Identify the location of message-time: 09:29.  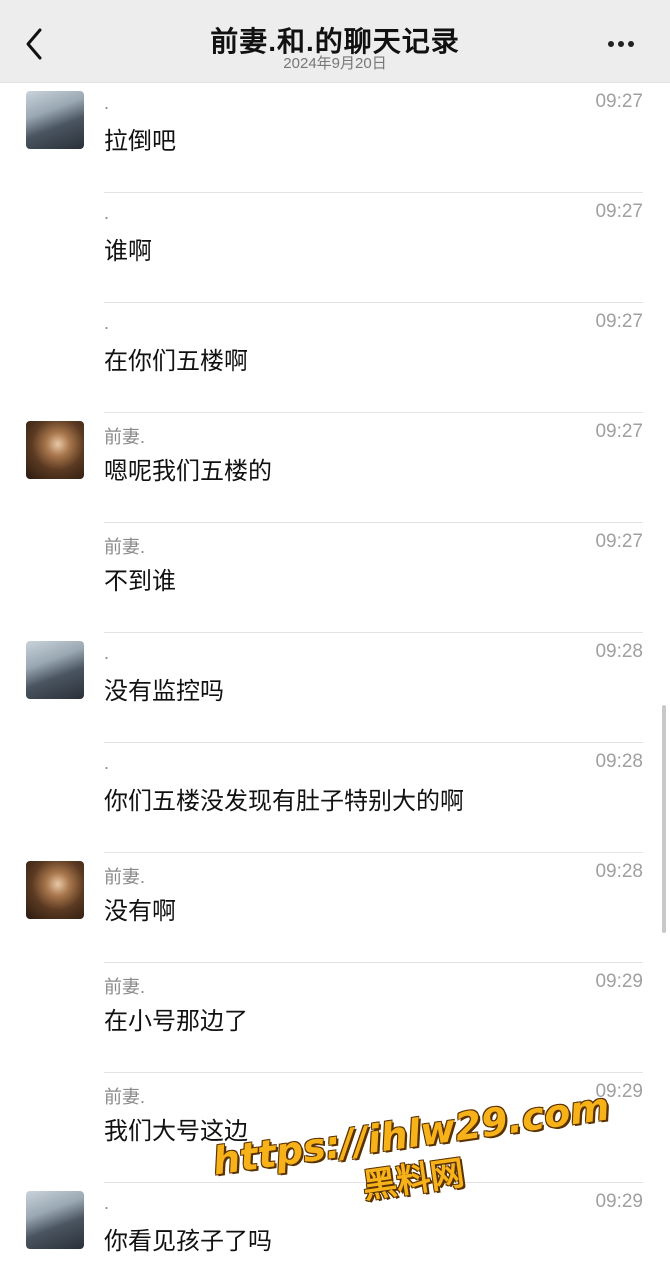
(619, 981).